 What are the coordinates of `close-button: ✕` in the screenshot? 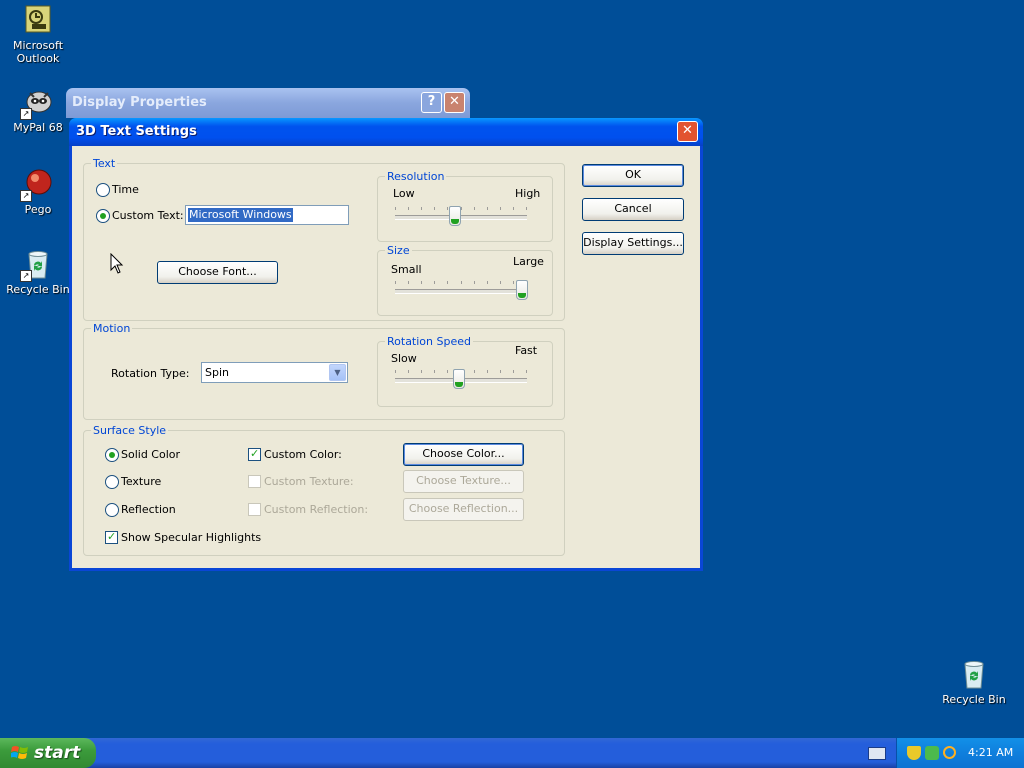 It's located at (454, 102).